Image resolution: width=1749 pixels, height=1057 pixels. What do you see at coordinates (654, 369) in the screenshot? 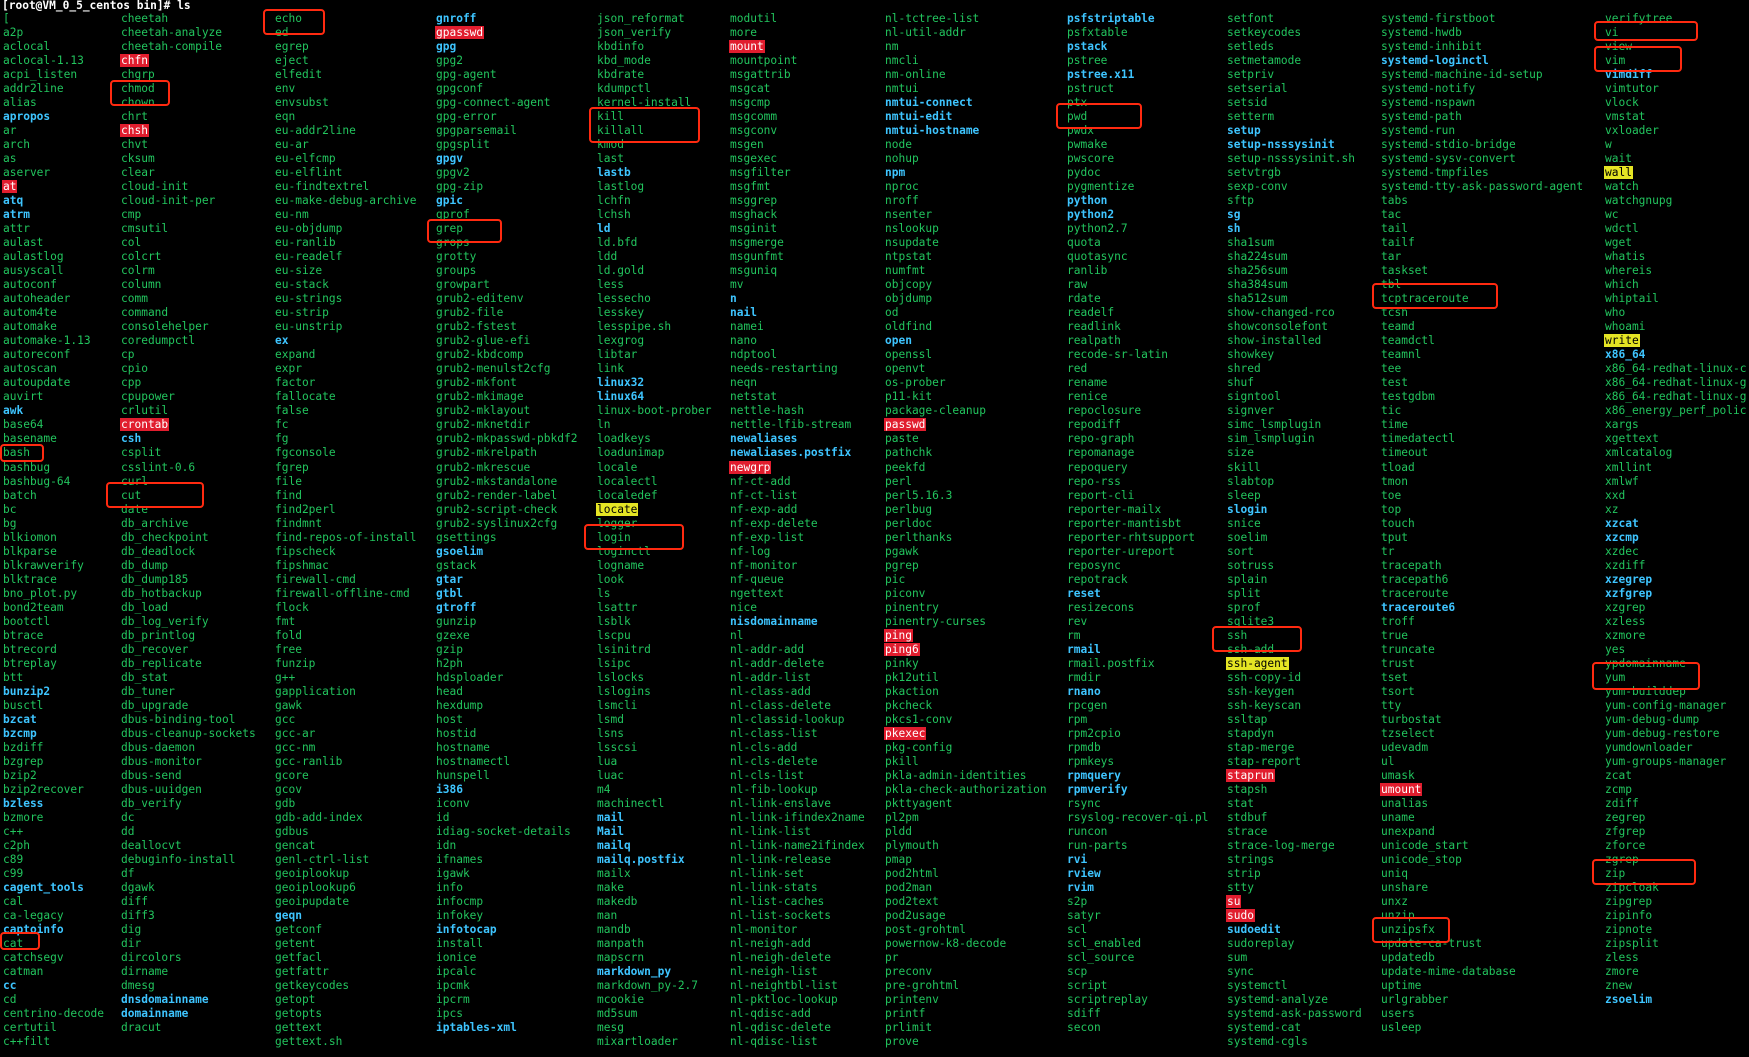
I see `command-entry: link` at bounding box center [654, 369].